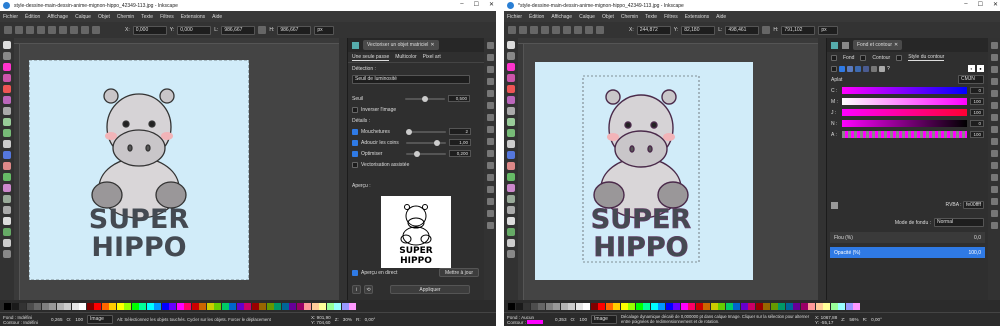 This screenshot has height=326, width=1000. I want to click on radial-gradient-icon, so click(858, 68).